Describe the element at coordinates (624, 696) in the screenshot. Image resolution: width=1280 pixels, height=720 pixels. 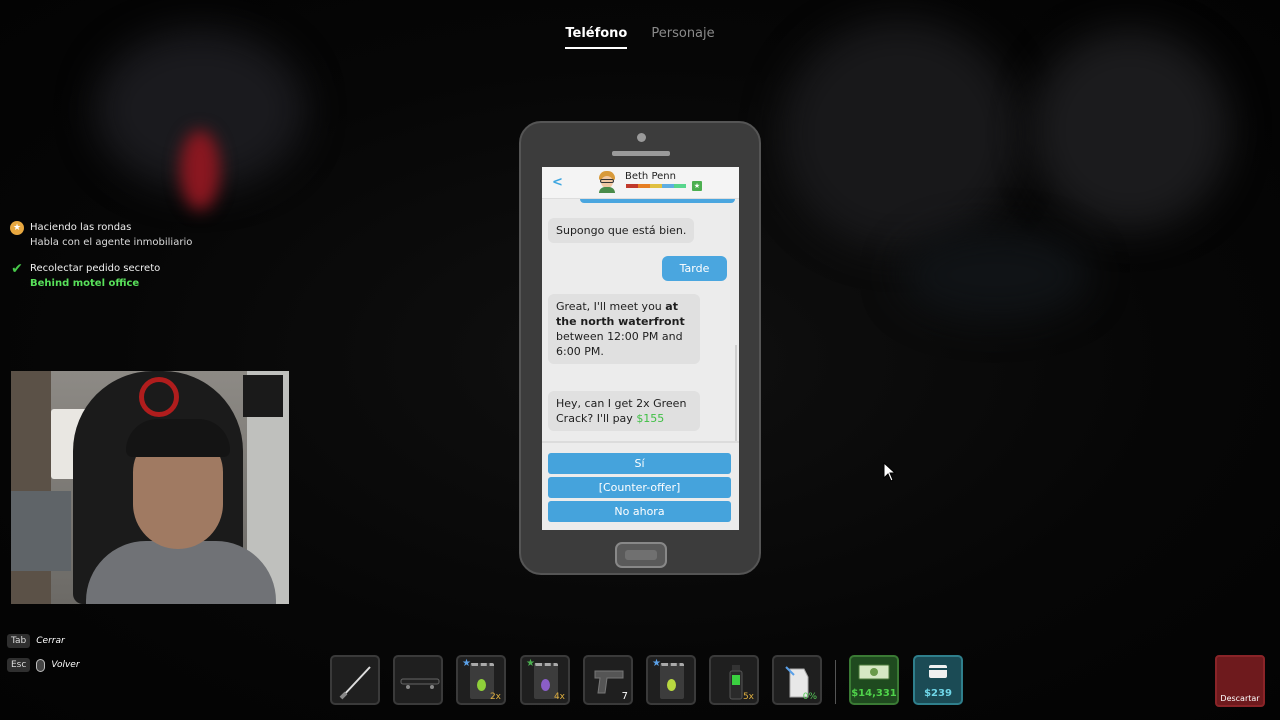
I see `slot-count: 7` at that location.